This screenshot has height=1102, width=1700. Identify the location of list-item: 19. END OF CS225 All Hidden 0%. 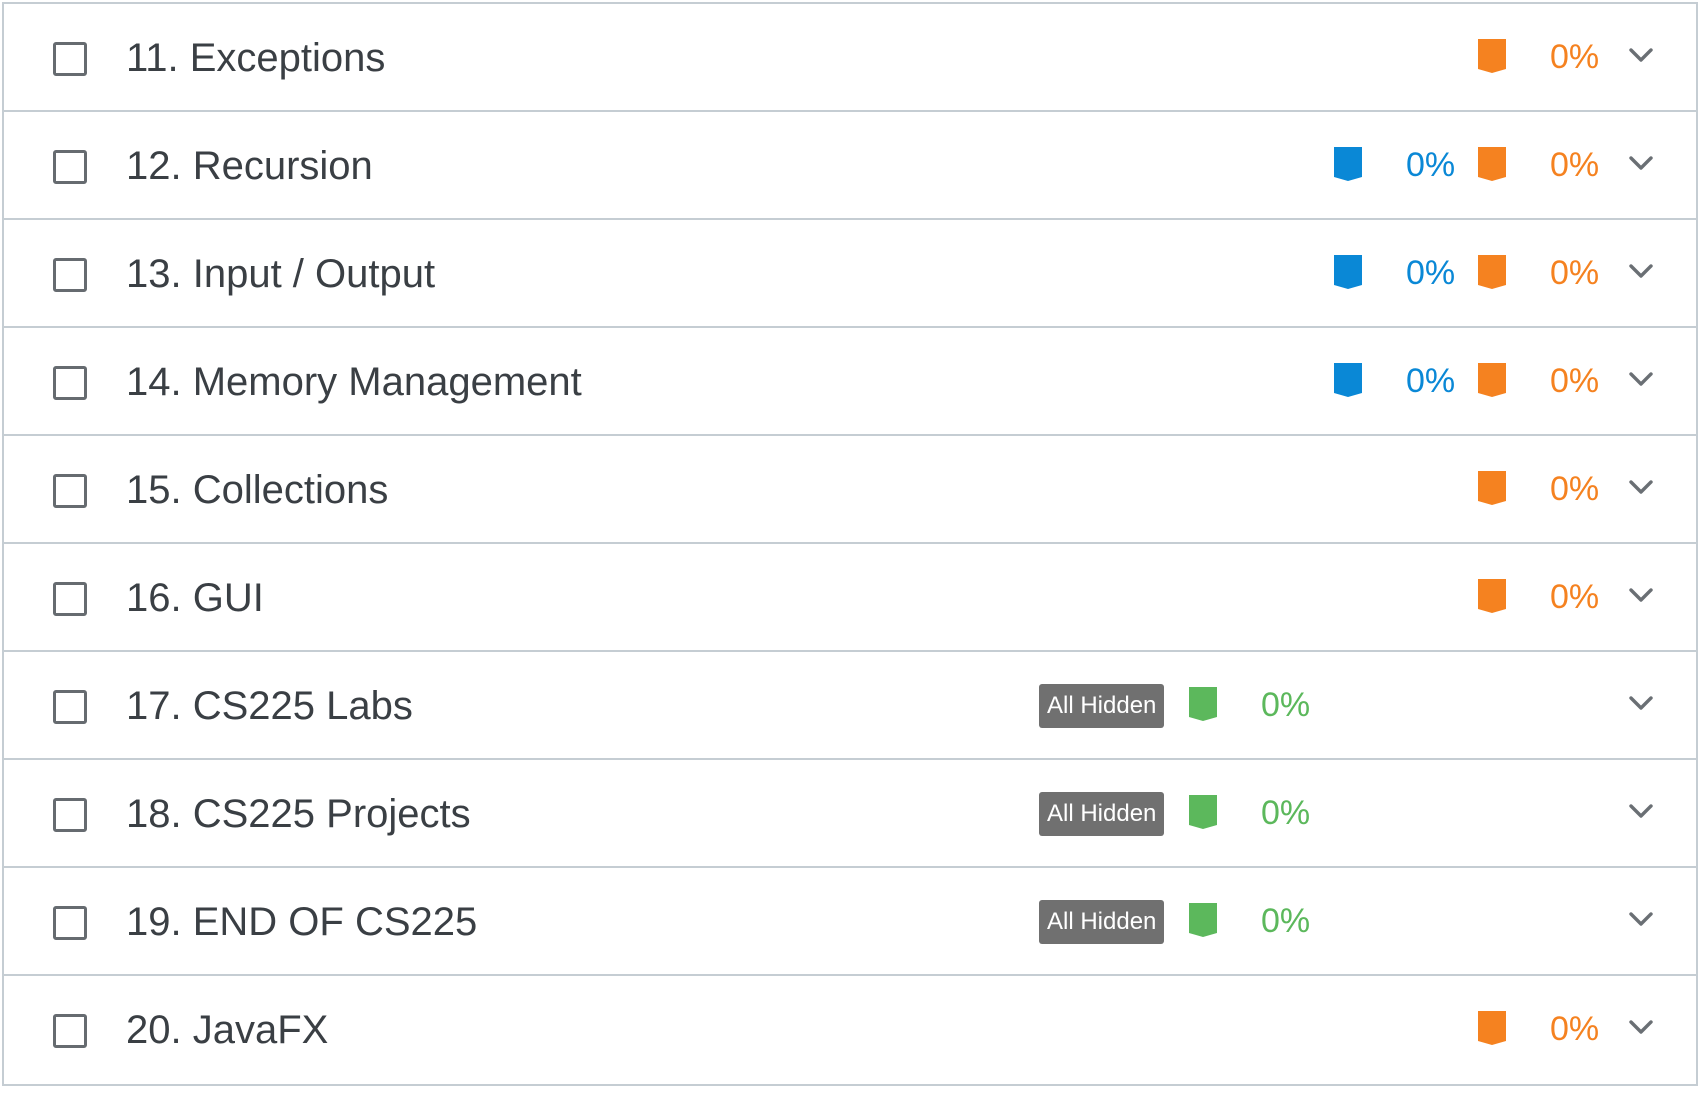
(850, 922).